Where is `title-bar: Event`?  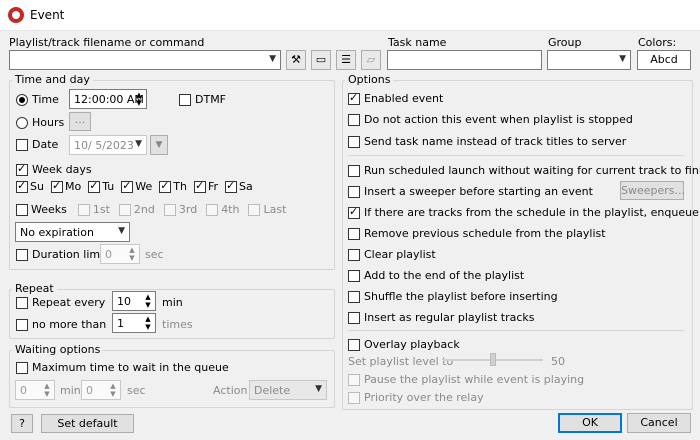
title-bar: Event is located at coordinates (350, 15).